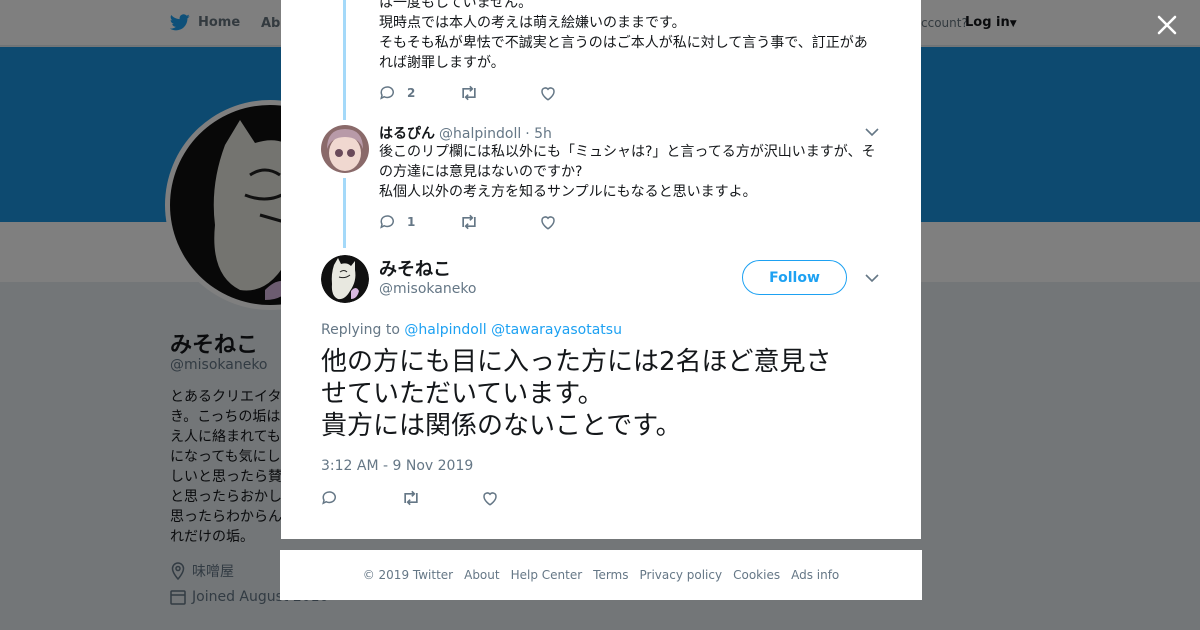 Image resolution: width=1200 pixels, height=630 pixels. I want to click on footer-link-about: About, so click(481, 575).